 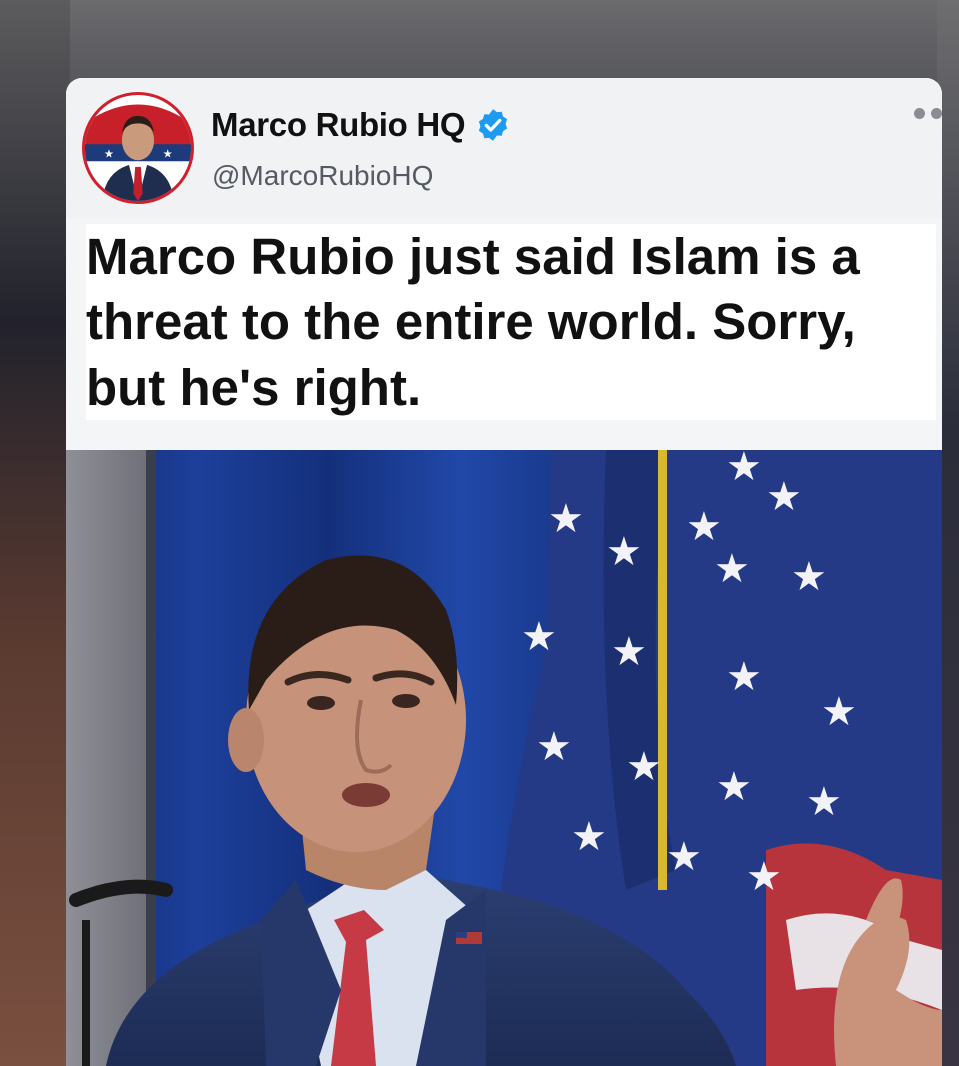 What do you see at coordinates (504, 148) in the screenshot?
I see `tweet-header: ★ ★ Marco Rubio HQ @MarcoRubioHQ` at bounding box center [504, 148].